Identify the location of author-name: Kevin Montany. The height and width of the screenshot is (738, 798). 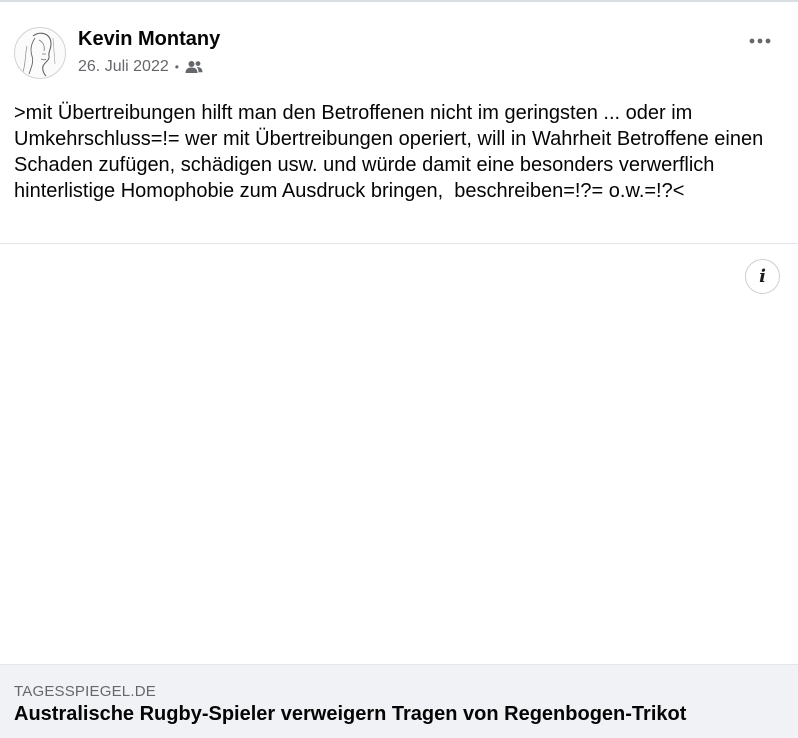
(149, 39).